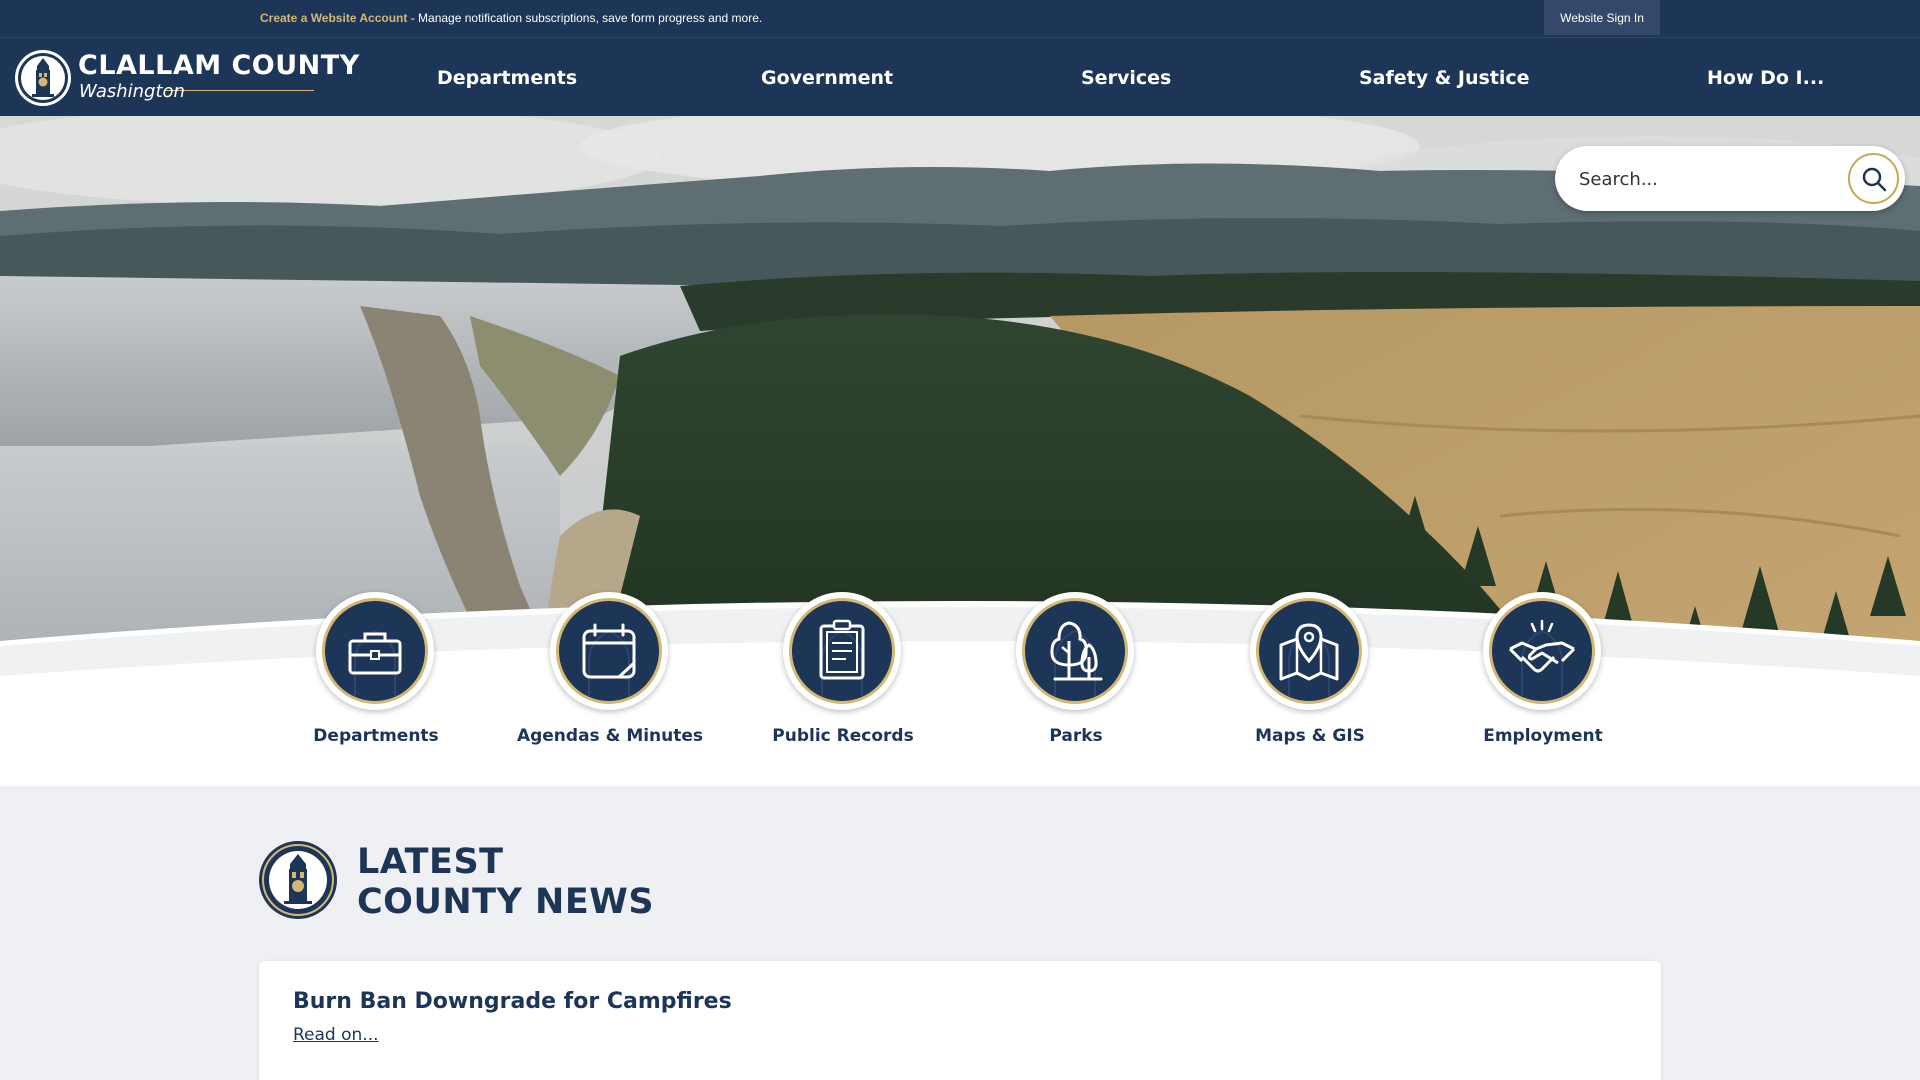  I want to click on quick-link-label: Public Records, so click(843, 736).